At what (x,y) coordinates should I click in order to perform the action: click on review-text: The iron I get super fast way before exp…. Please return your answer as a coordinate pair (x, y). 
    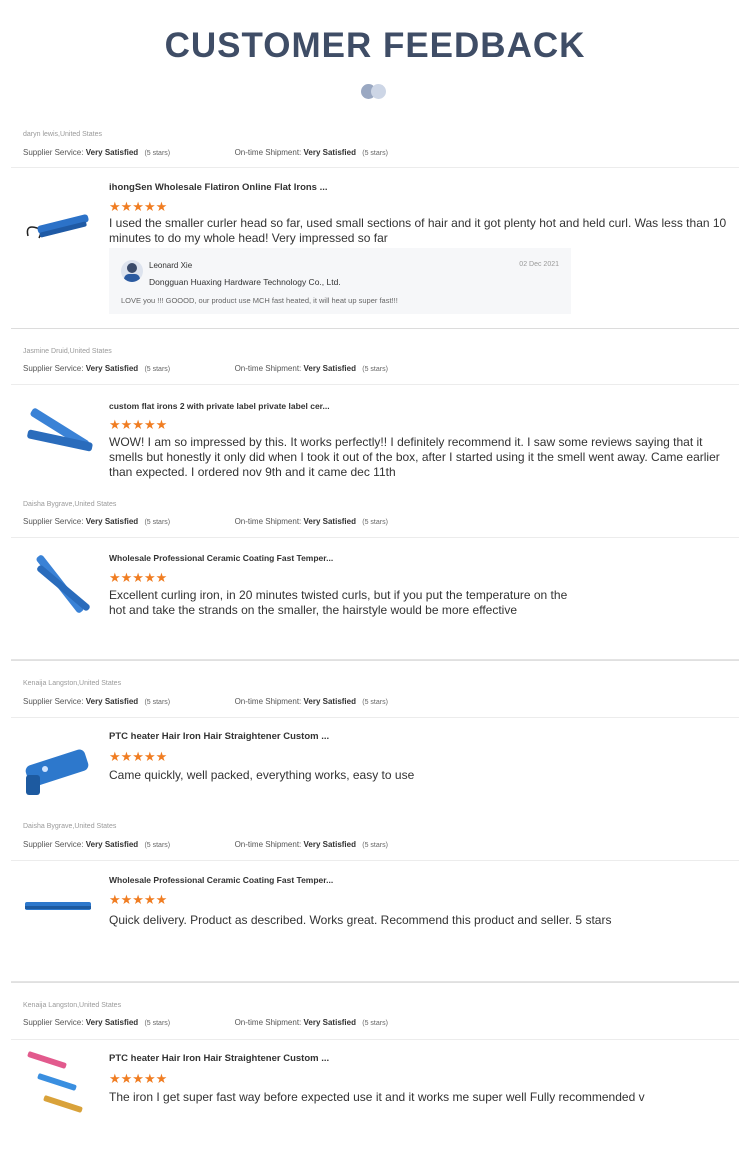
    Looking at the image, I should click on (377, 1097).